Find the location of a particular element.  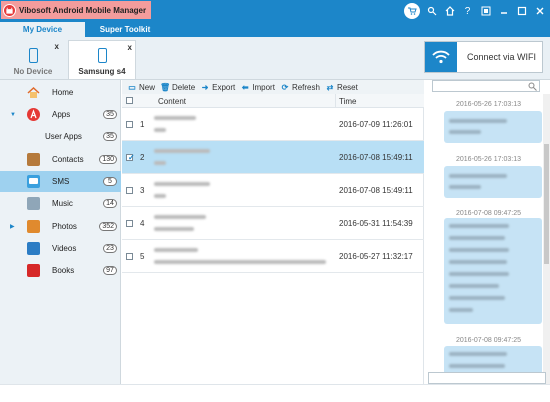

contacts-icon is located at coordinates (33, 159).